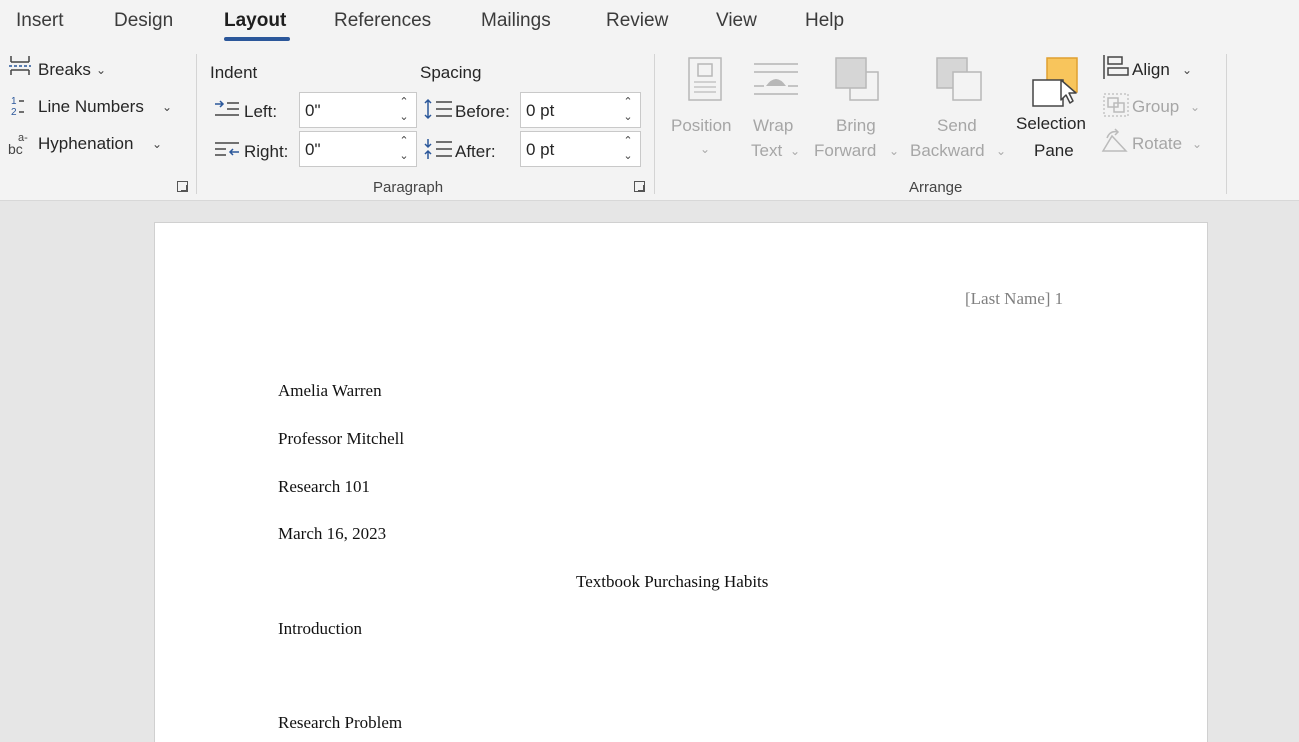  What do you see at coordinates (845, 150) in the screenshot?
I see `bring-forward-label-line2: Forward` at bounding box center [845, 150].